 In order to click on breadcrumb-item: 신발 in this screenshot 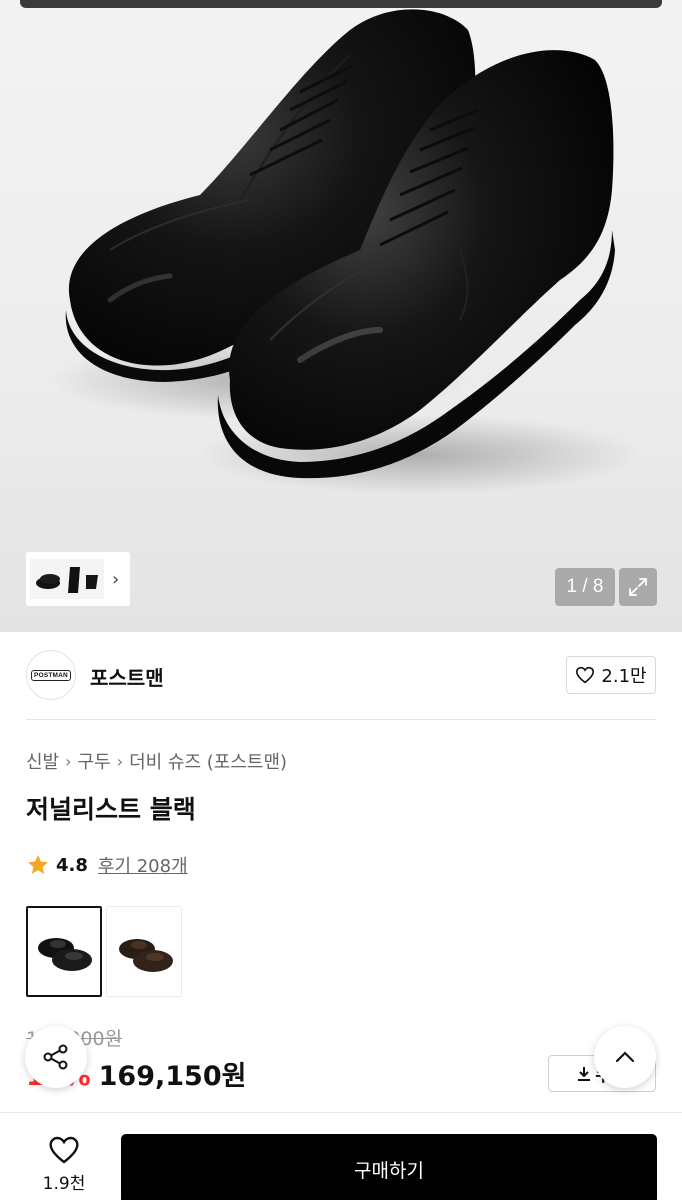, I will do `click(42, 761)`.